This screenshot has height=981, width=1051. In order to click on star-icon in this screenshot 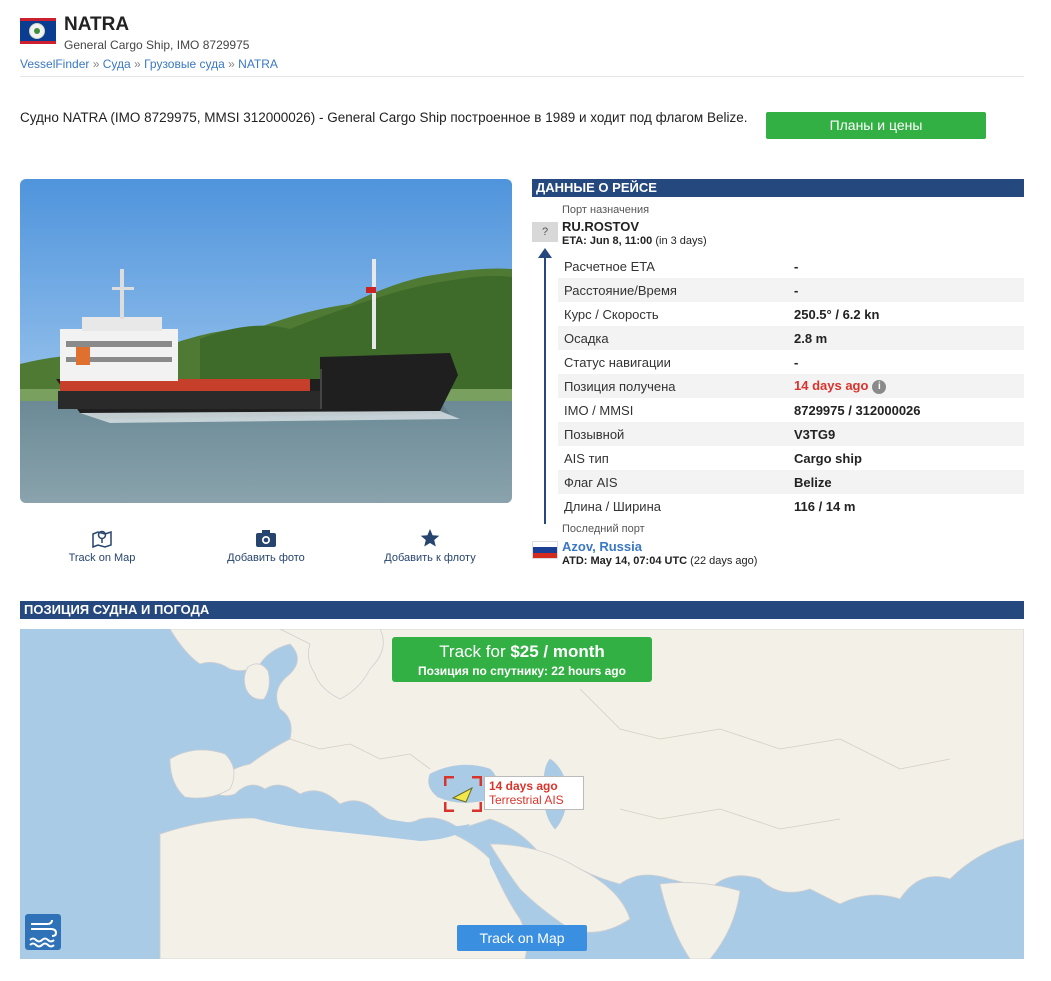, I will do `click(430, 538)`.